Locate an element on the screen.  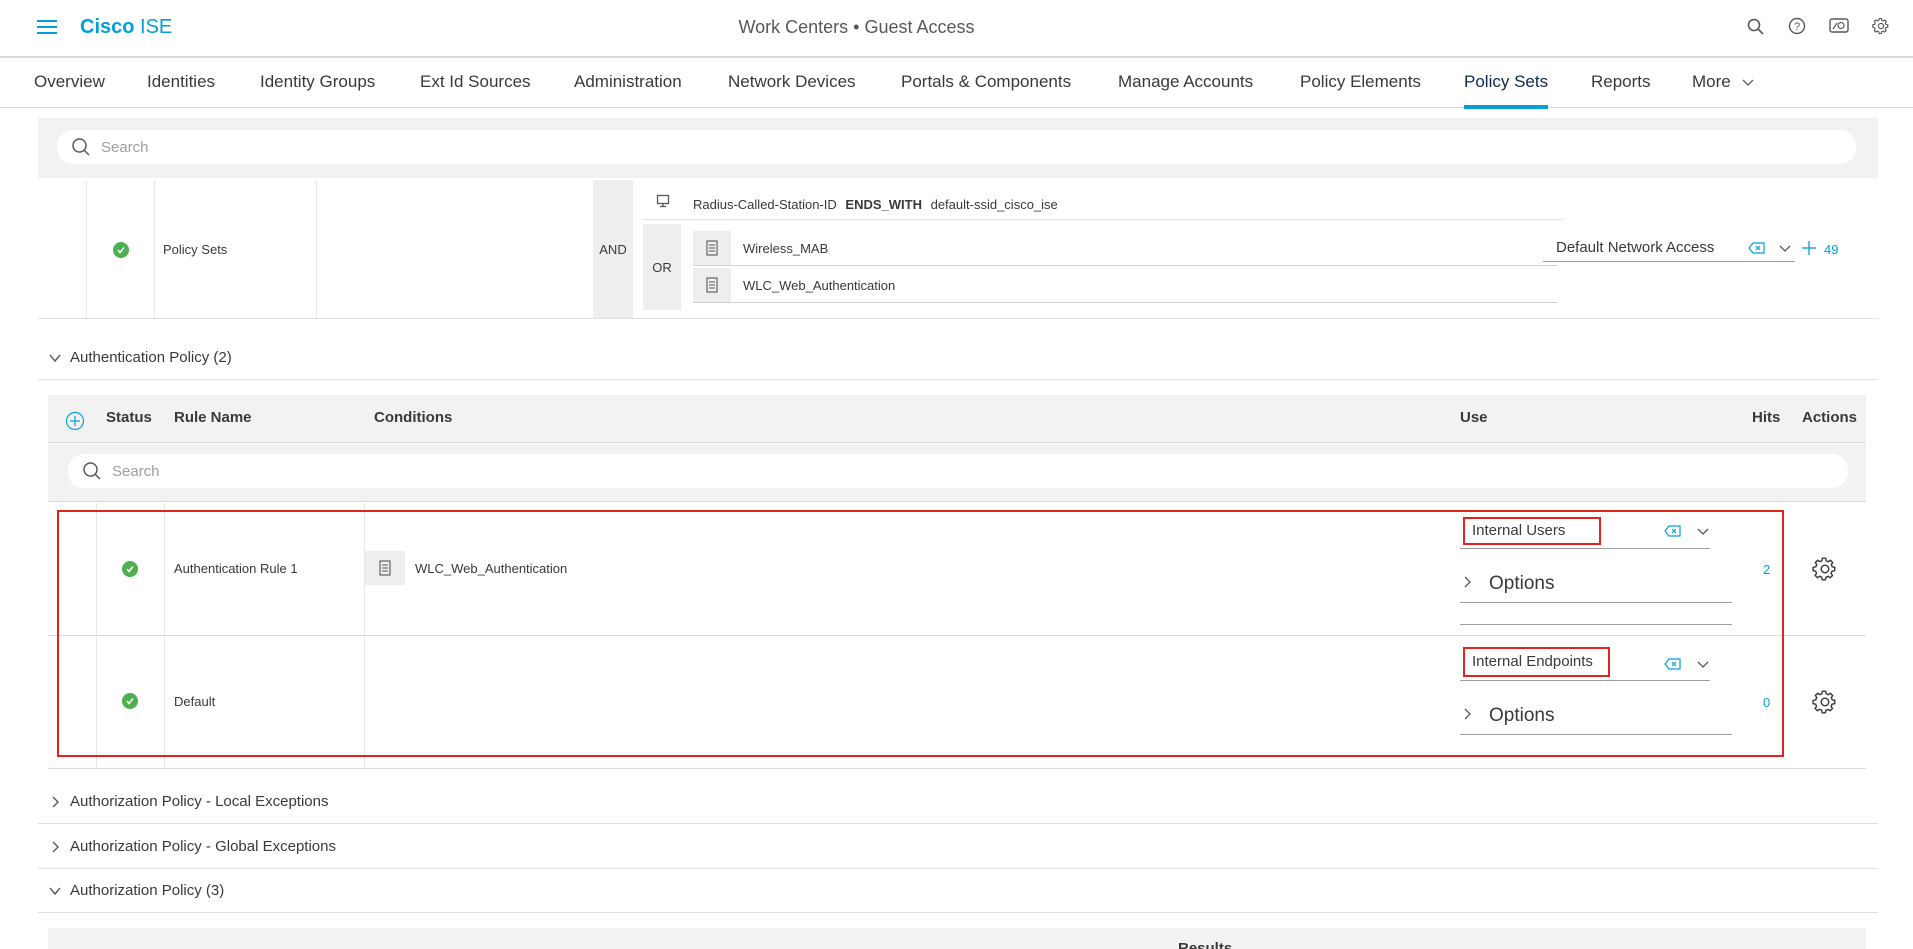
tab-policy-elements: Policy Elements is located at coordinates (1360, 82).